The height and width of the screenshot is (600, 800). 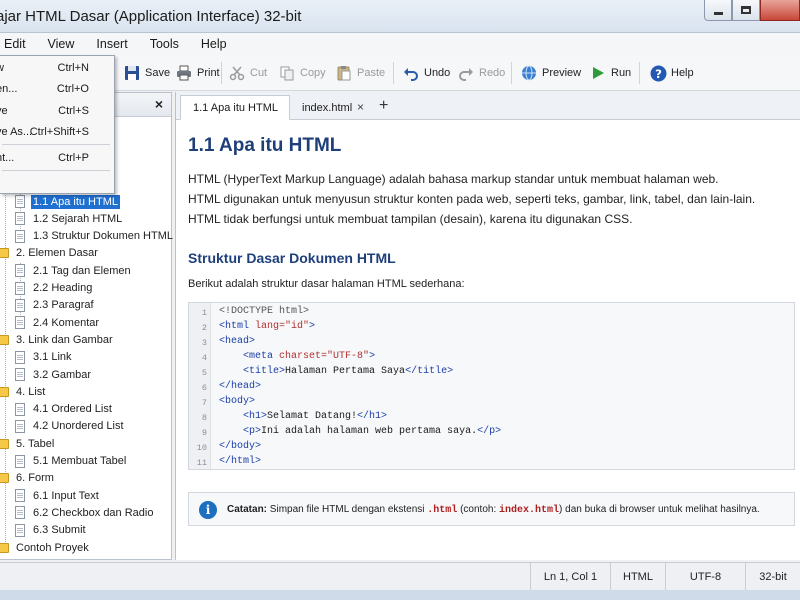 I want to click on code-line: </head>, so click(x=240, y=386).